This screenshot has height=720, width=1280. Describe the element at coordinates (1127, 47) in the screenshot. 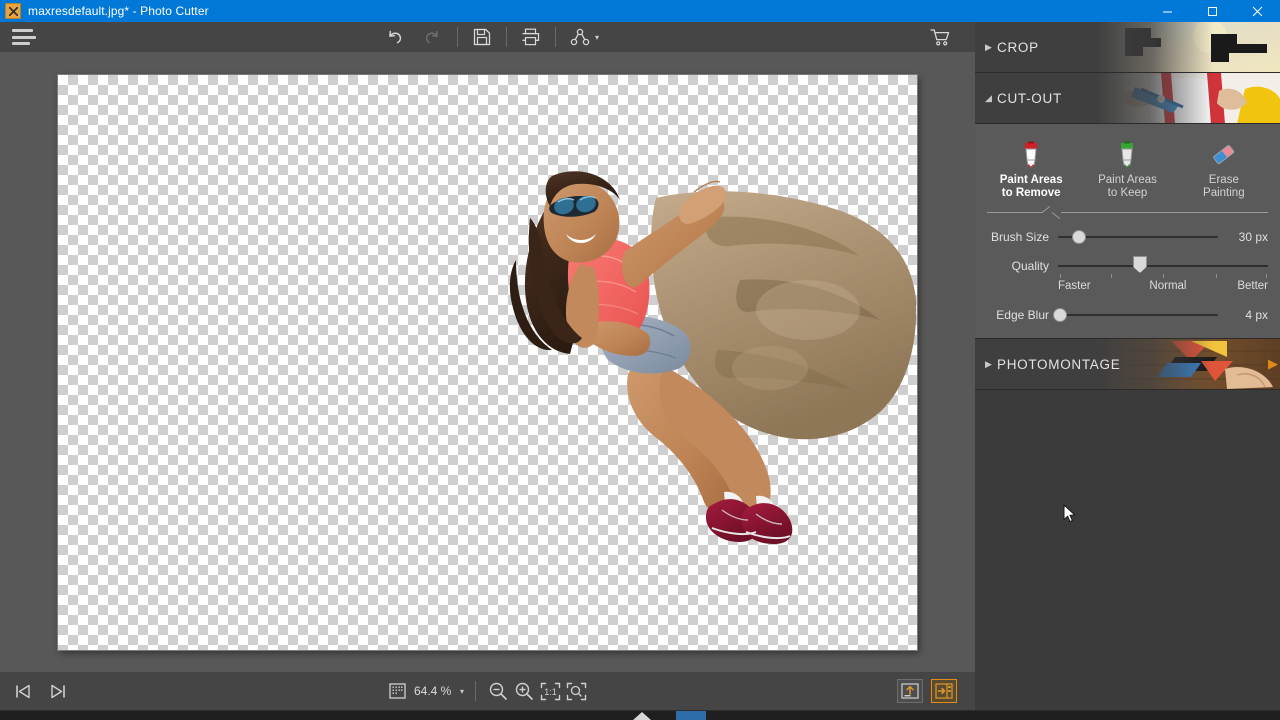

I see `section-header-crop: ▶ CROP` at that location.